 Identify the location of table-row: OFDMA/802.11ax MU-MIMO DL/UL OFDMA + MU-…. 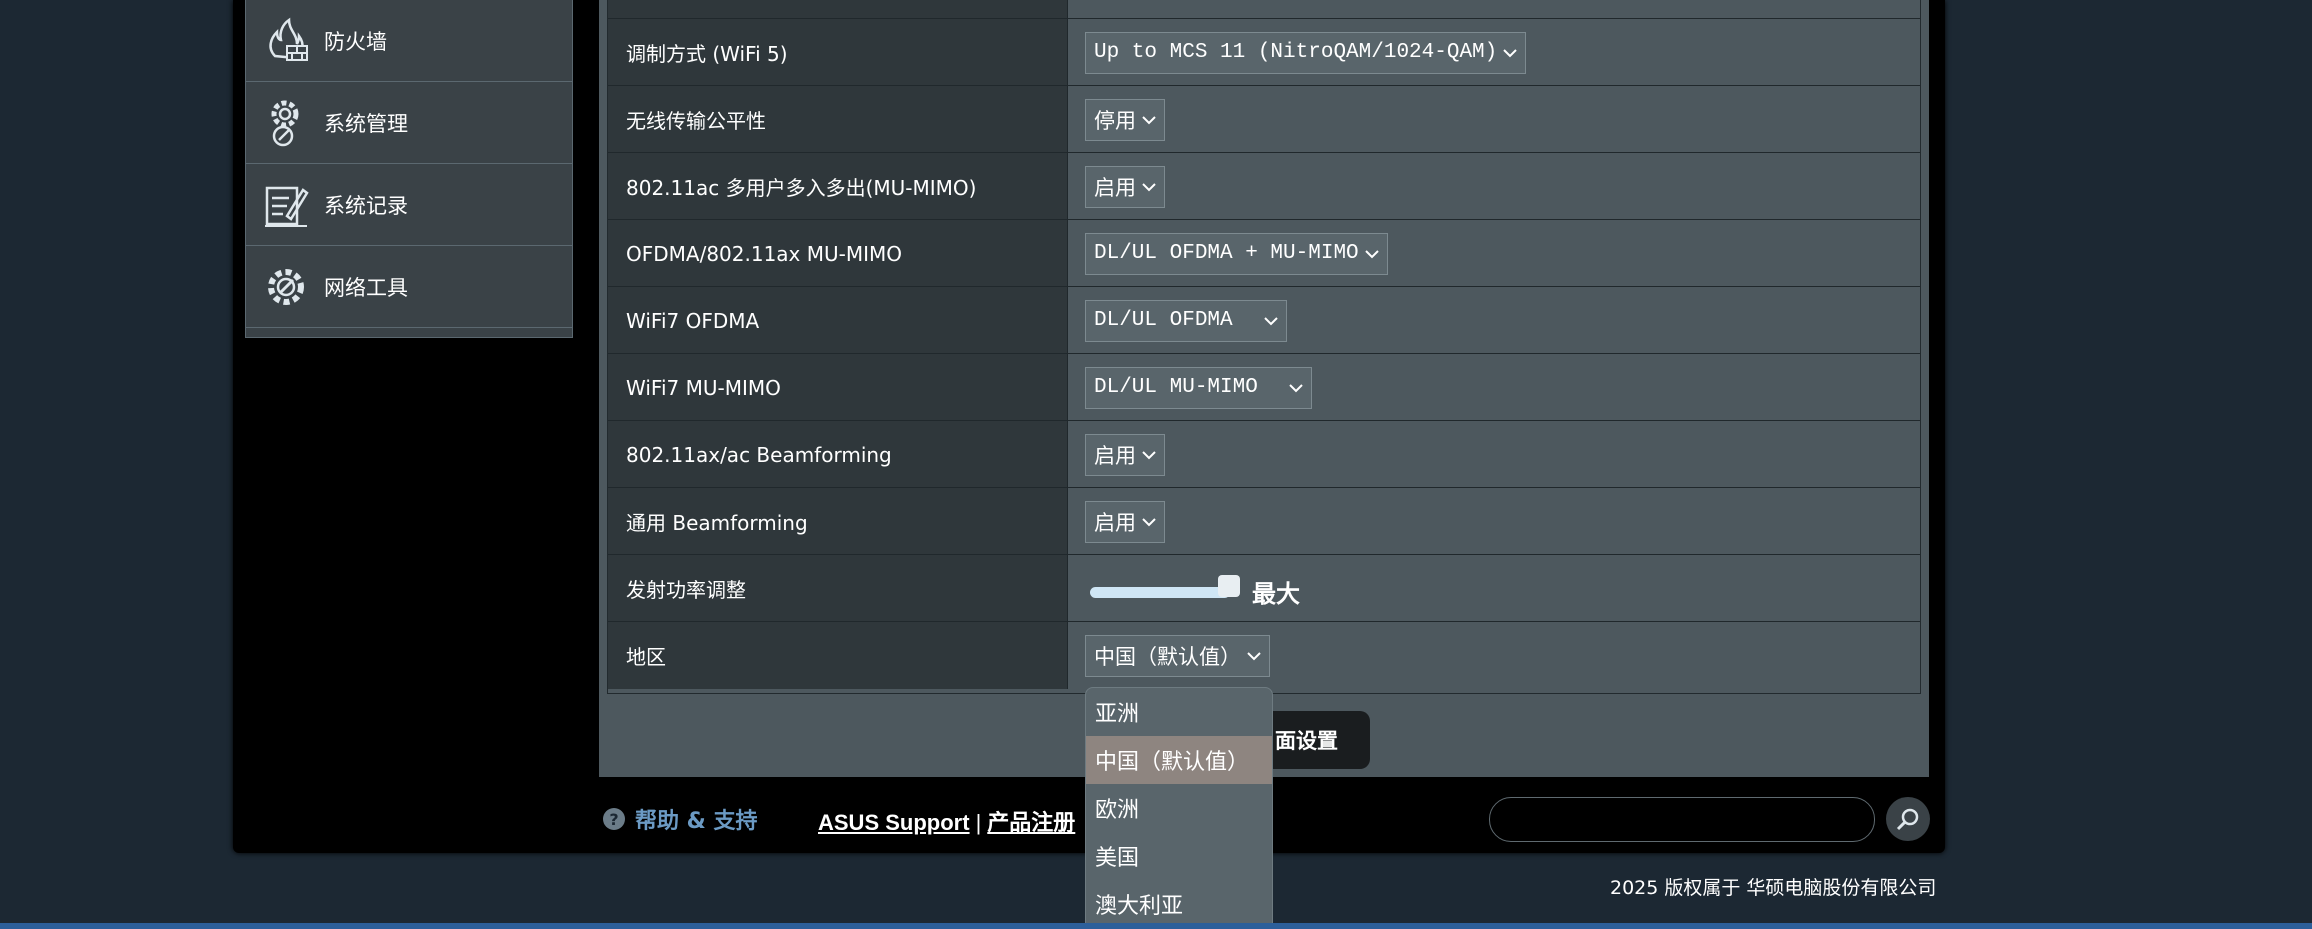
(1264, 253).